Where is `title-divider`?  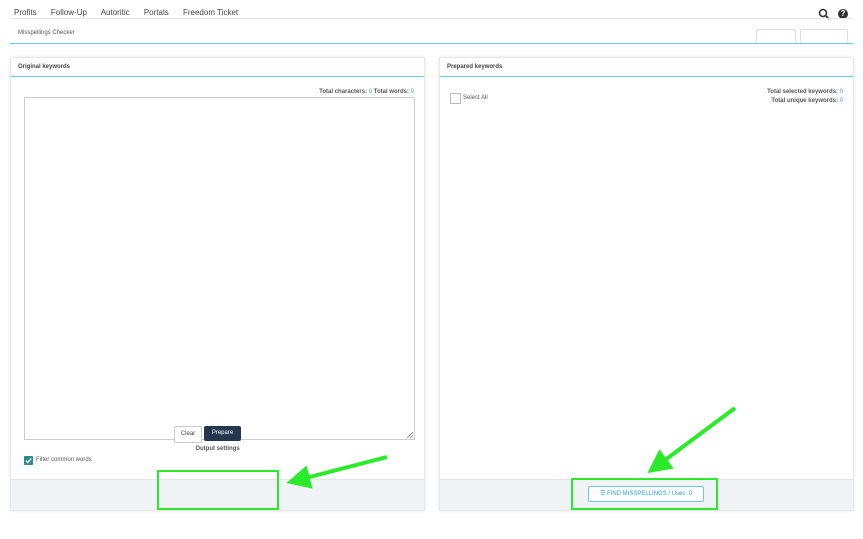 title-divider is located at coordinates (431, 43).